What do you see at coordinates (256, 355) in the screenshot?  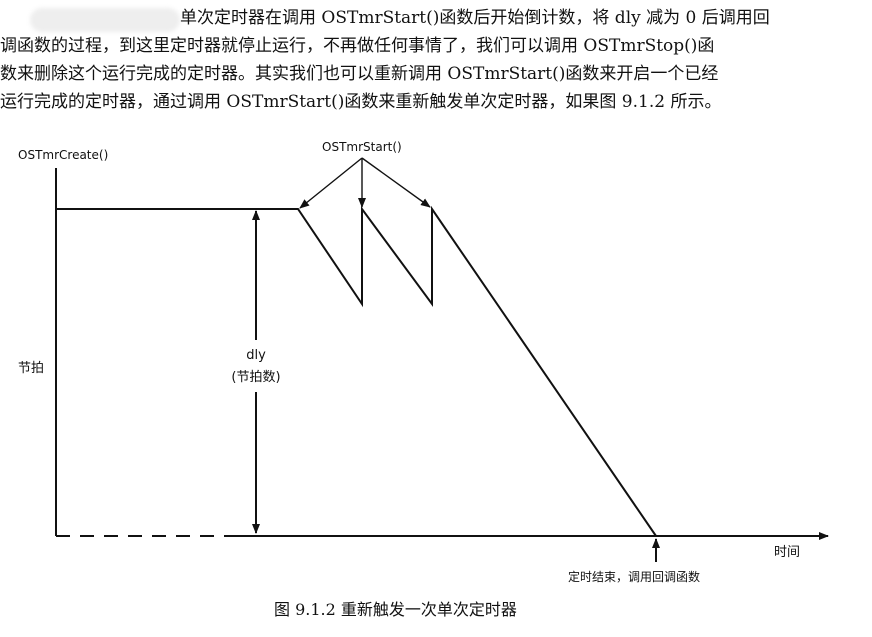 I see `dly-label: dly` at bounding box center [256, 355].